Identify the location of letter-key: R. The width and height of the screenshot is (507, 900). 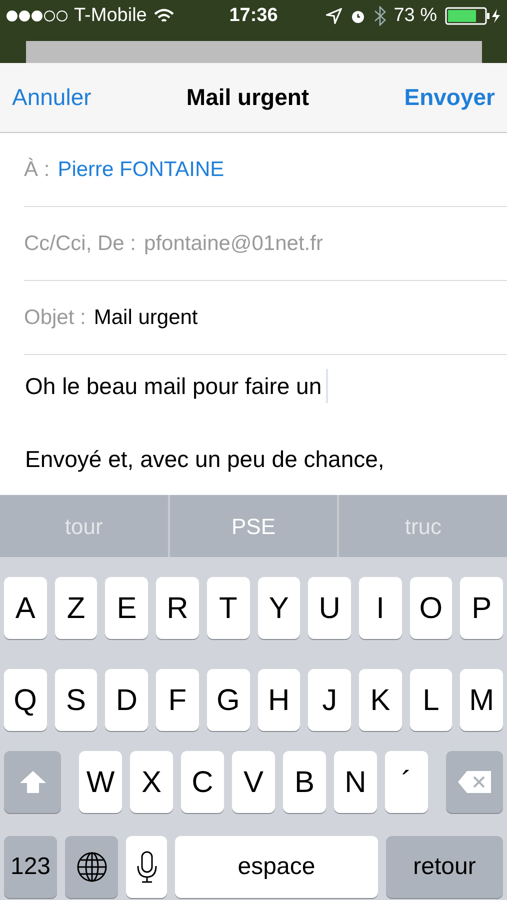
(177, 608).